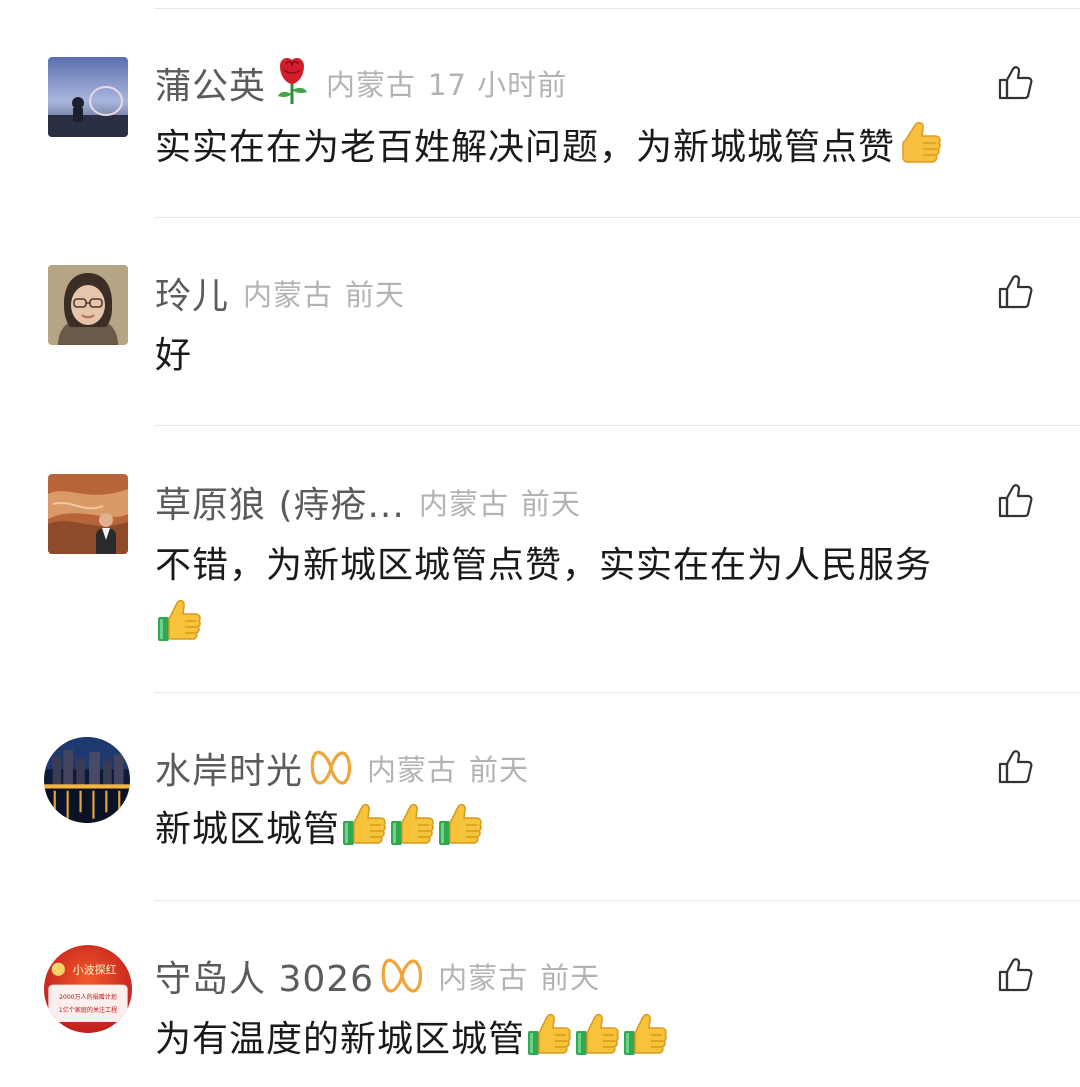 The height and width of the screenshot is (1087, 1080). Describe the element at coordinates (174, 355) in the screenshot. I see `comment-text: 好` at that location.